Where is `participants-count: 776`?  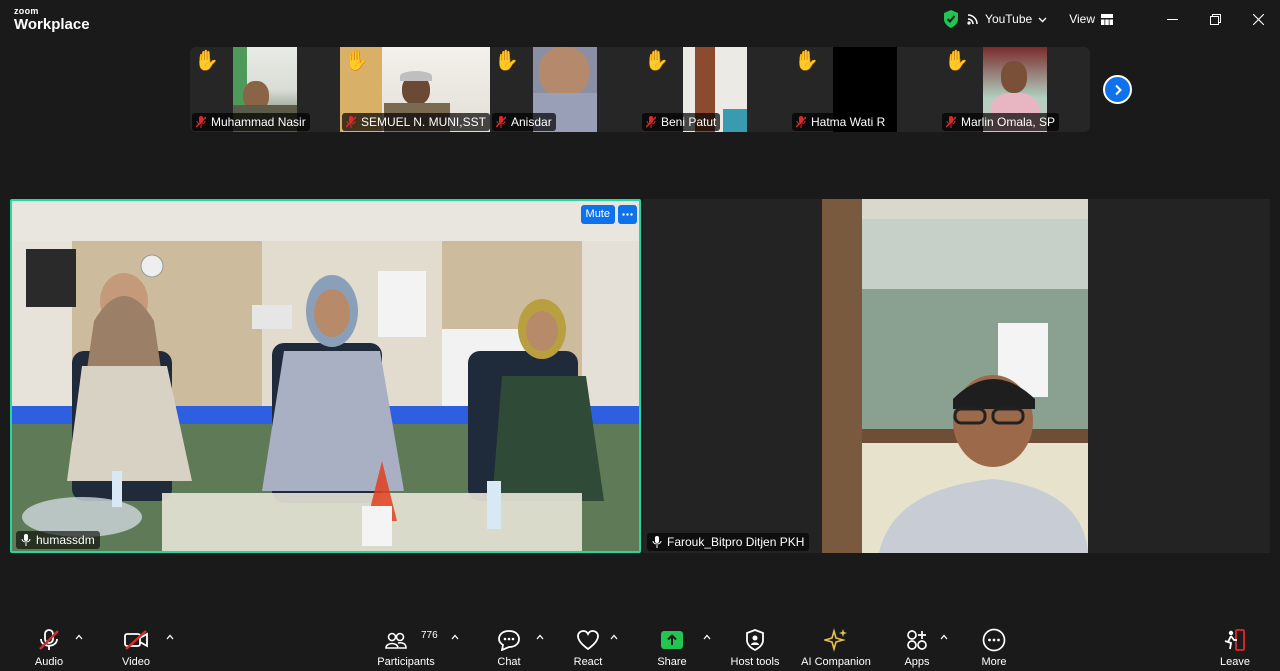
participants-count: 776 is located at coordinates (429, 635).